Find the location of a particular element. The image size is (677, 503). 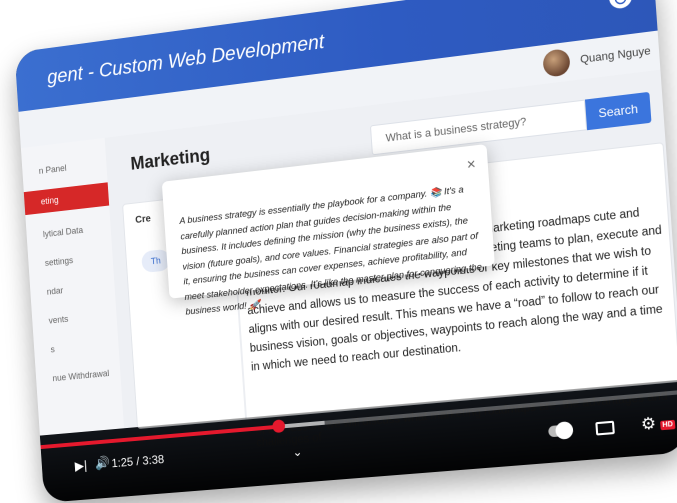

scrubber-handle is located at coordinates (278, 426).